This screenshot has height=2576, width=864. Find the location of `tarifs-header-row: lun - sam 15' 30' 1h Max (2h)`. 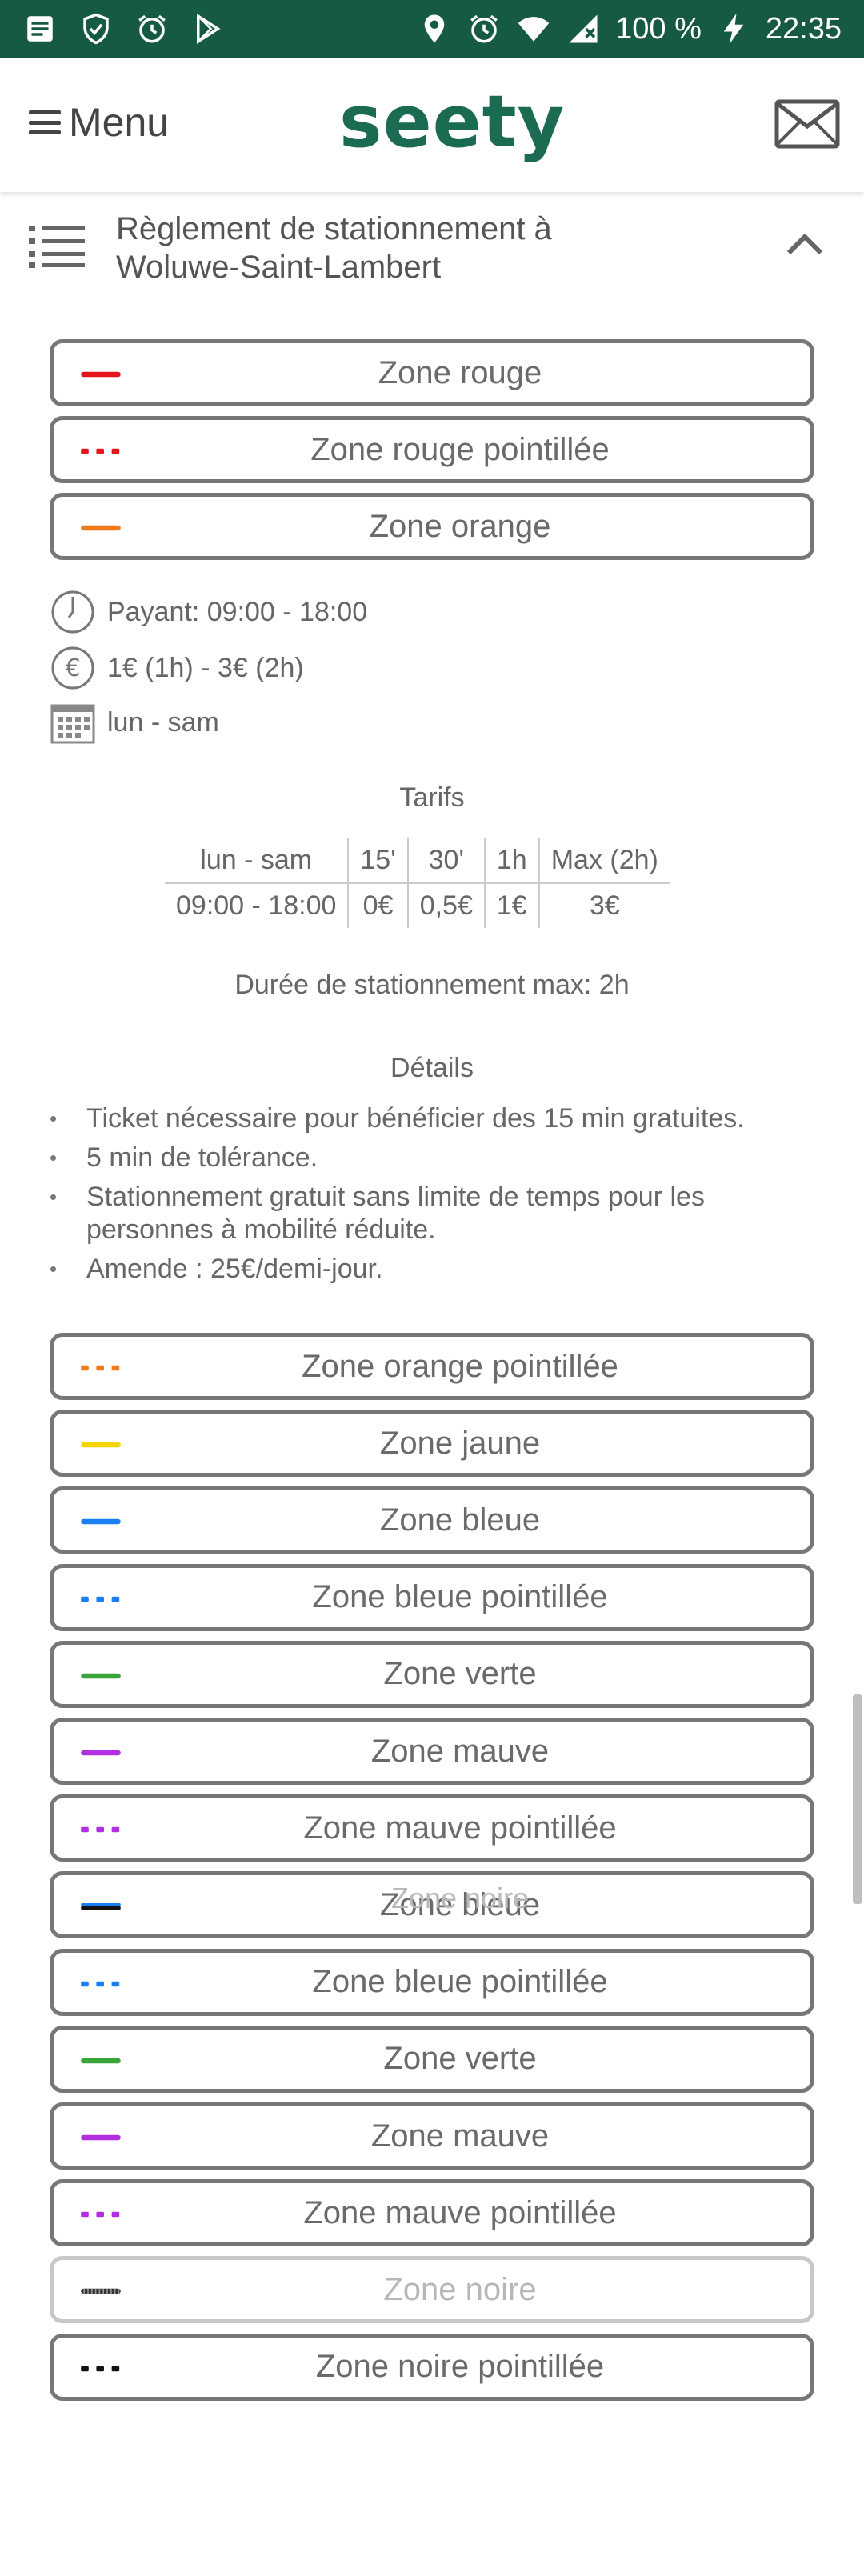

tarifs-header-row: lun - sam 15' 30' 1h Max (2h) is located at coordinates (417, 861).